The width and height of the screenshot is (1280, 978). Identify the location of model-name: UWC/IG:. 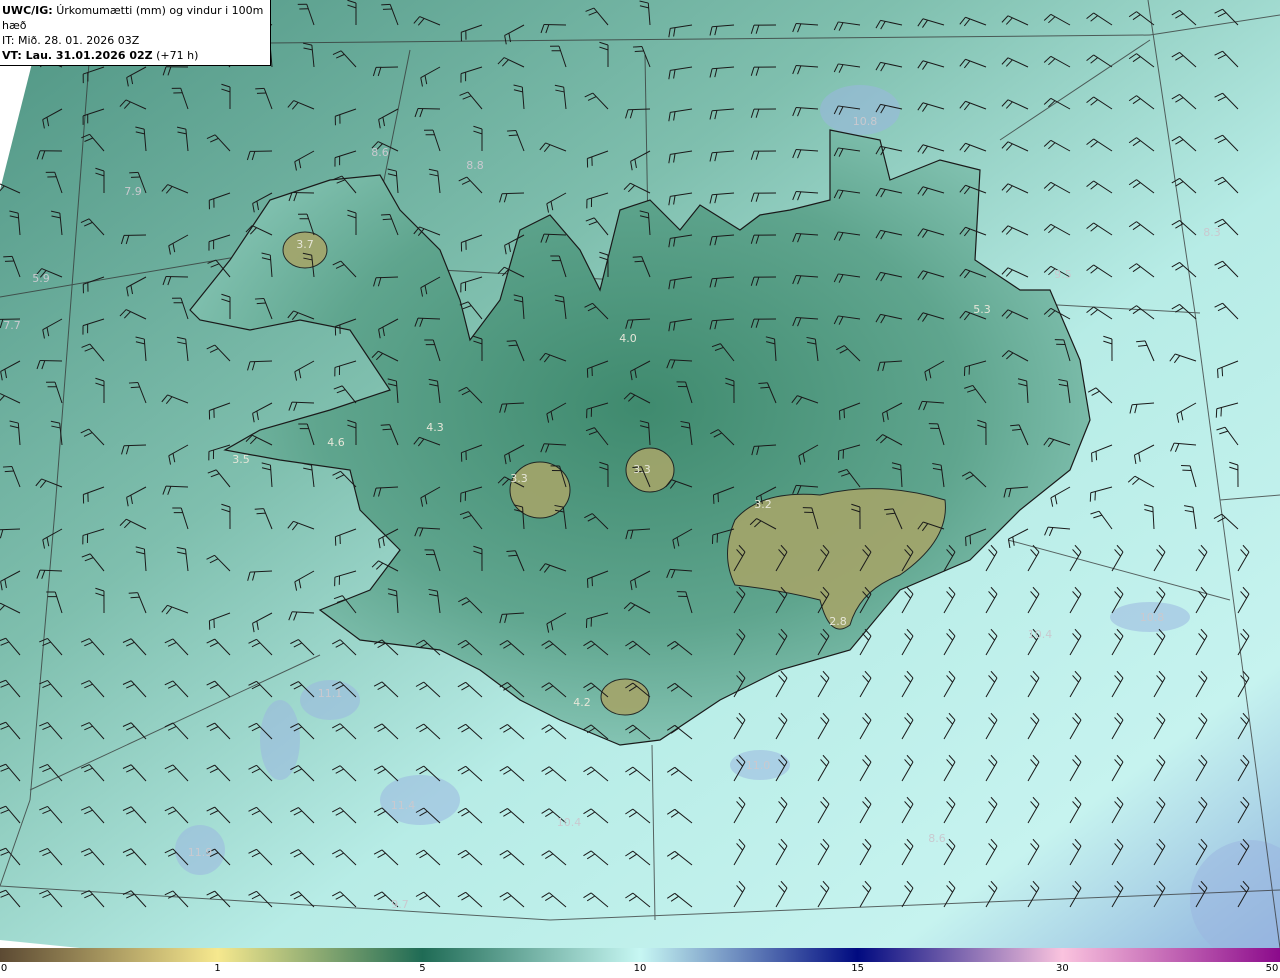
(27, 10).